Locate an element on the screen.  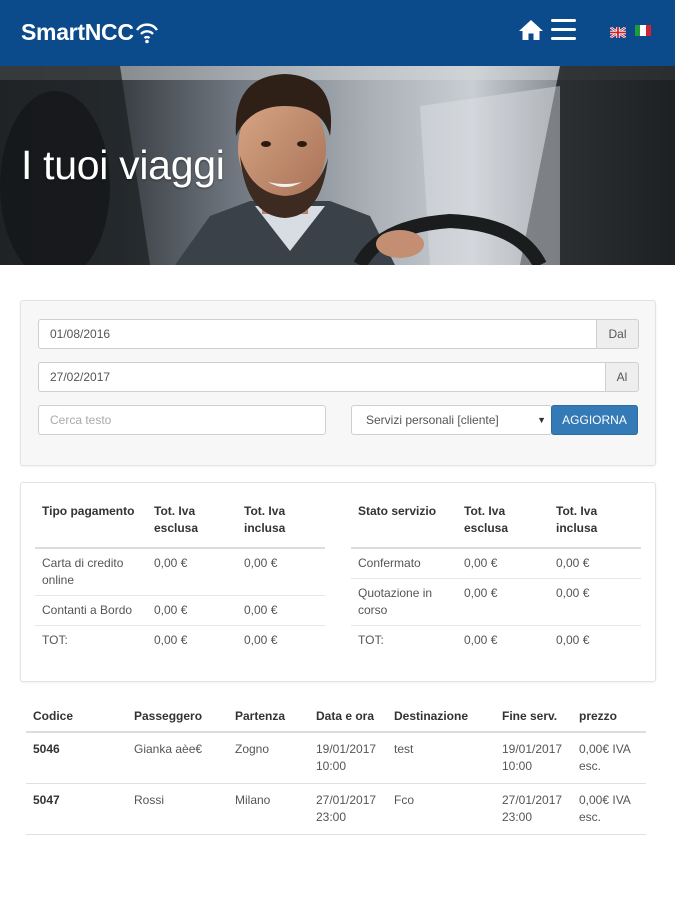
table-row: Contanti a Bordo 0,00 € 0,00 € is located at coordinates (180, 610).